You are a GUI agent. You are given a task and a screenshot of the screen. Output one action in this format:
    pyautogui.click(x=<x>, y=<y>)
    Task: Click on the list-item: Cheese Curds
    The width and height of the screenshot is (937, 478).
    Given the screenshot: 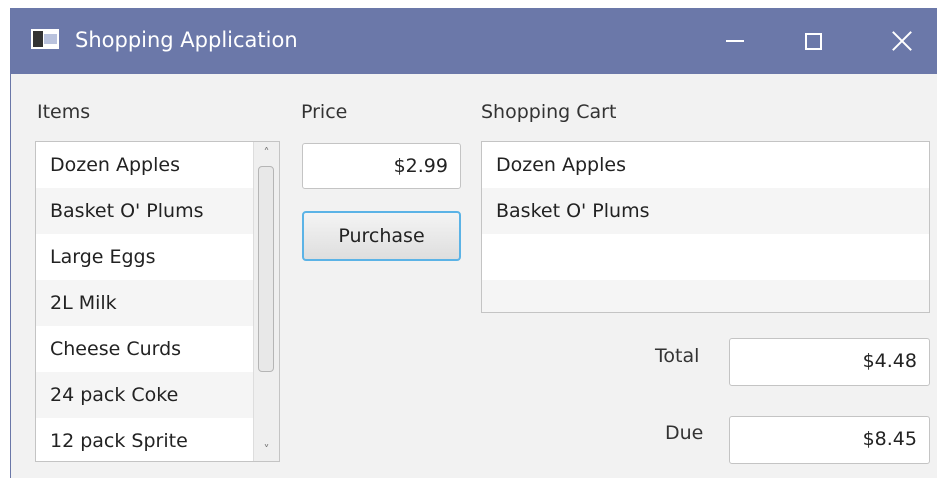 What is the action you would take?
    pyautogui.click(x=157, y=349)
    